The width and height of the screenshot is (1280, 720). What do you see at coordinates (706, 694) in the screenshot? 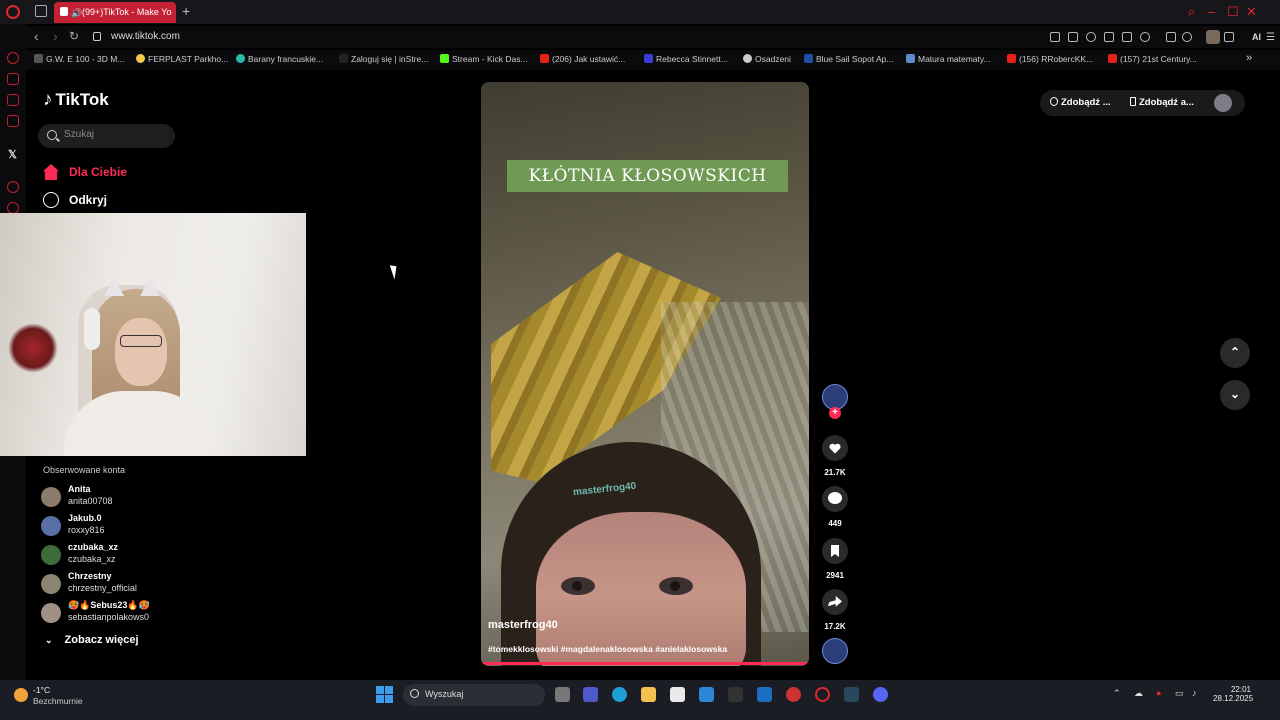
I see `mail-icon` at bounding box center [706, 694].